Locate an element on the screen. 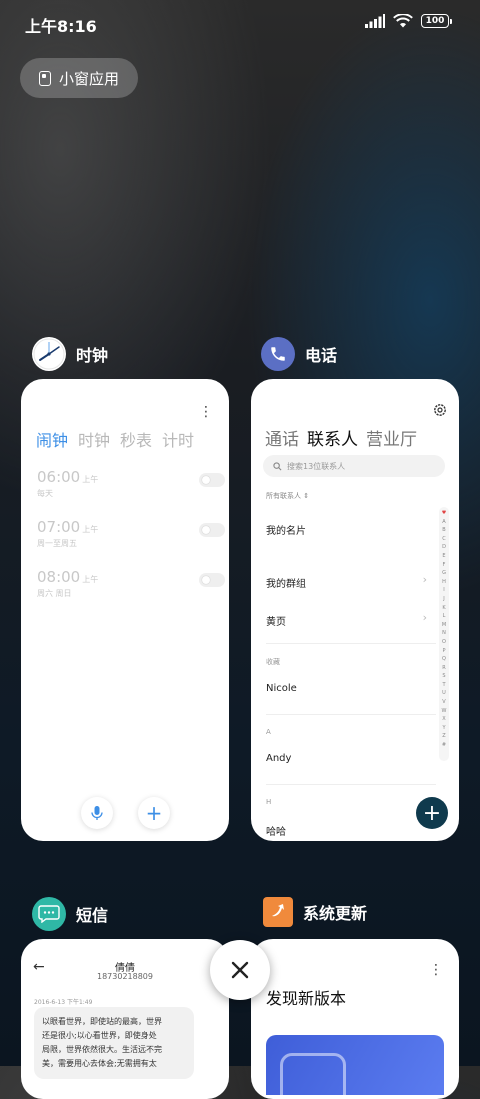 The image size is (480, 1099). system-update-app-icon is located at coordinates (278, 912).